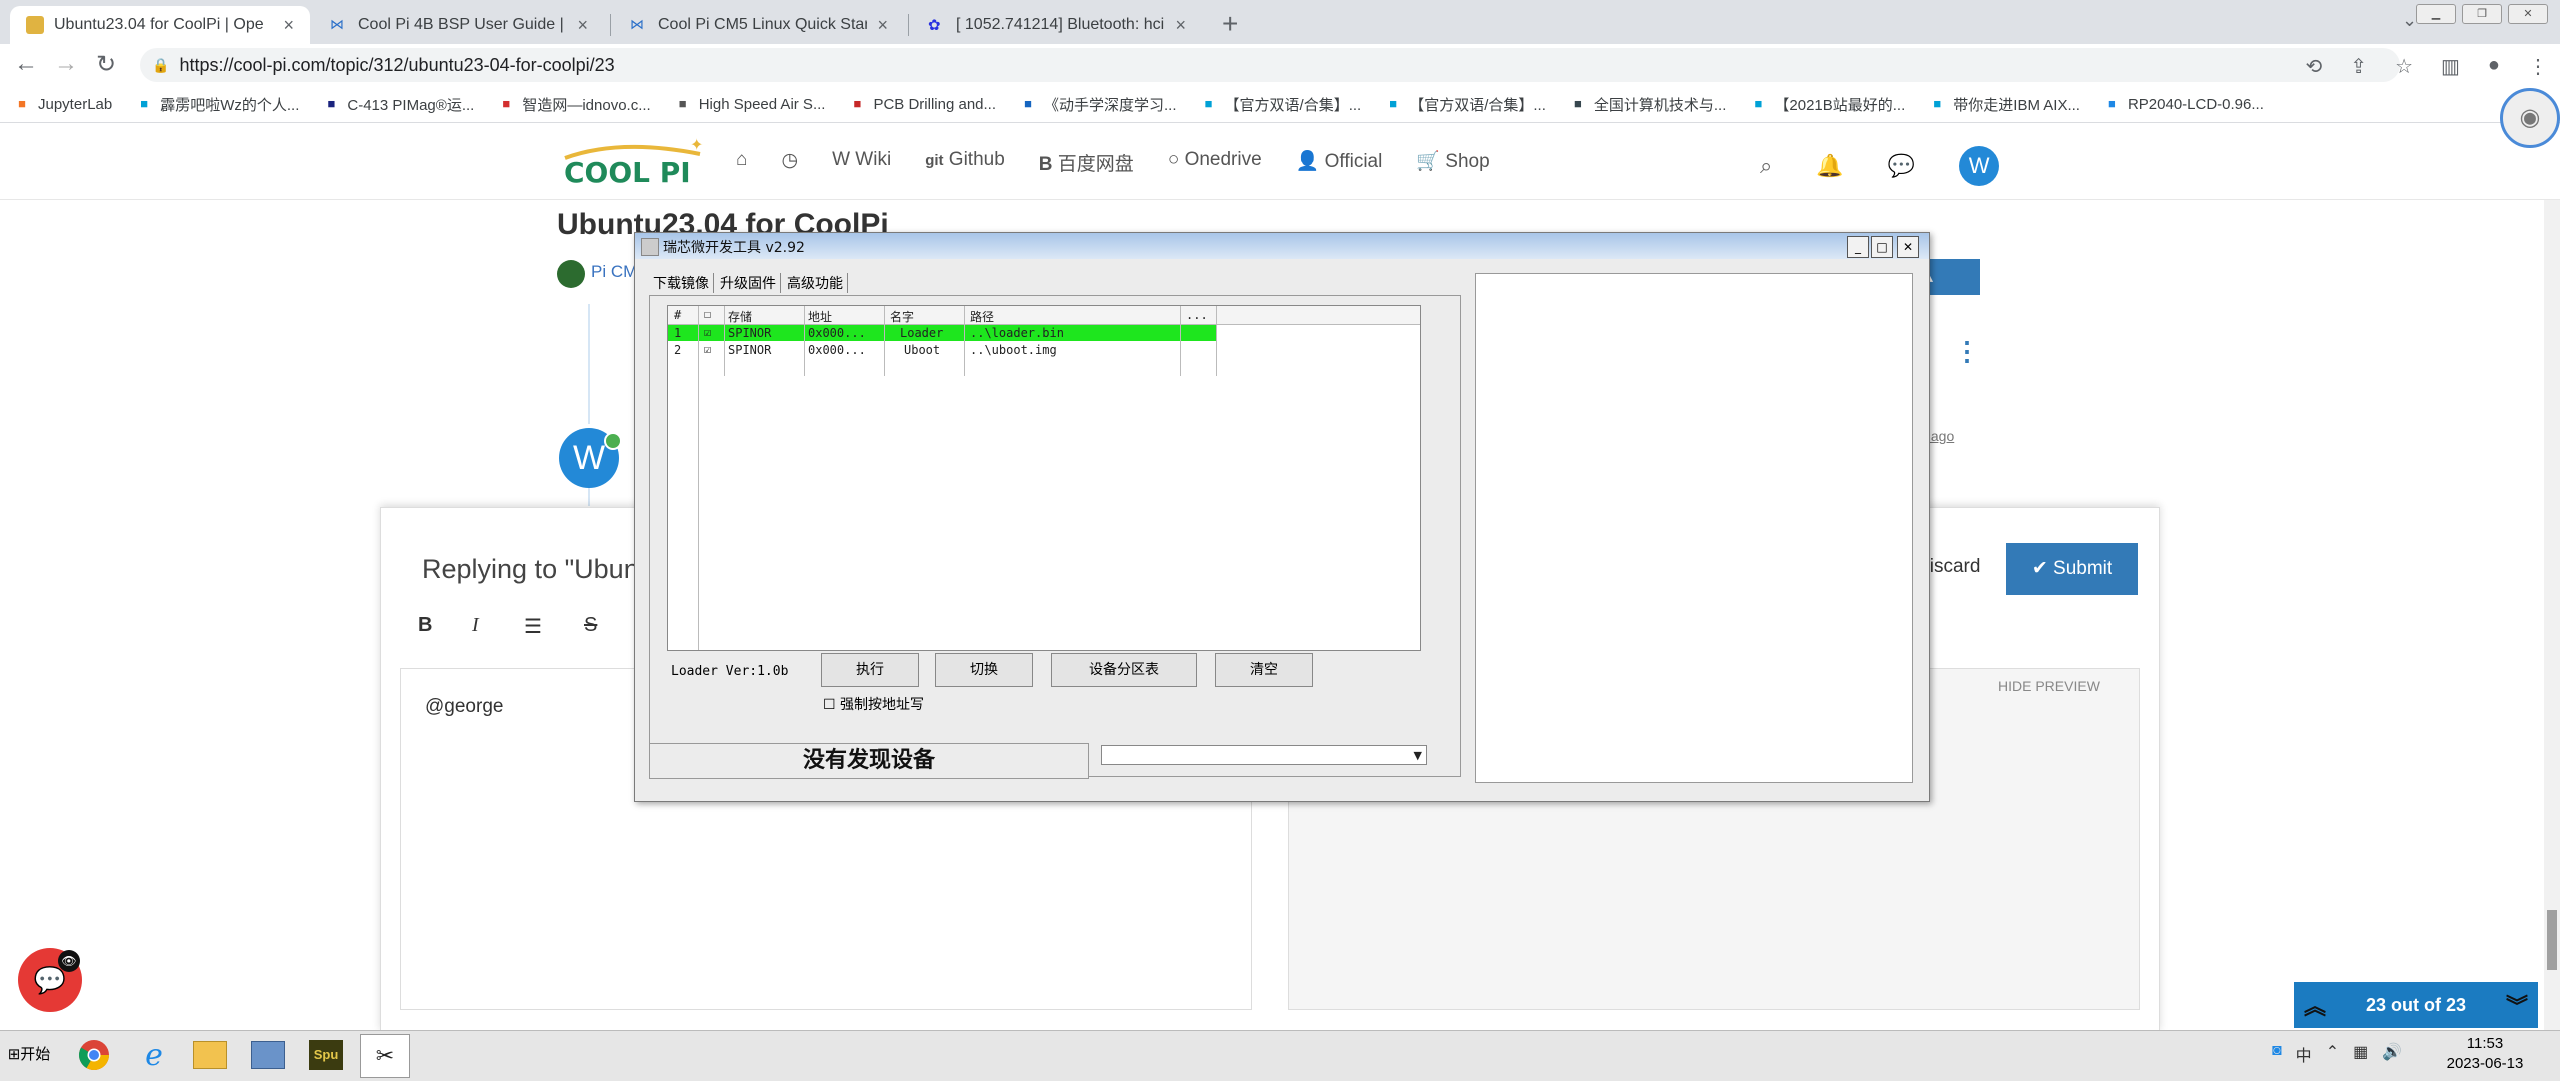 This screenshot has height=1081, width=2560. I want to click on translate-icon: ⟲, so click(2314, 66).